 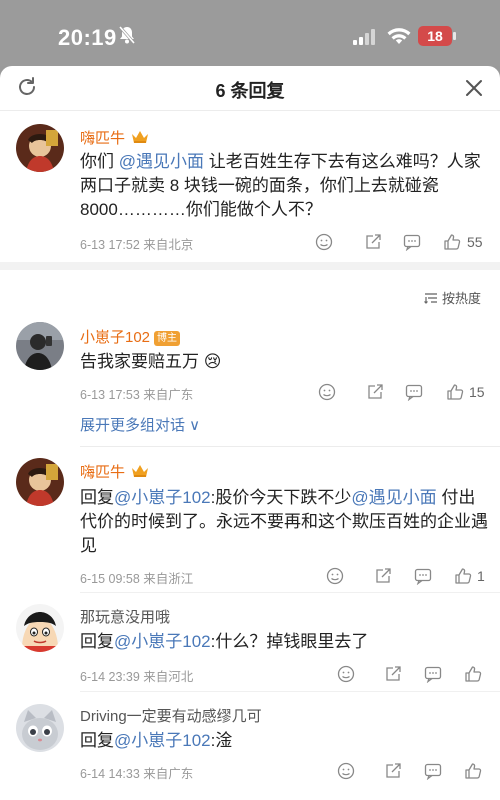 What do you see at coordinates (115, 337) in the screenshot?
I see `author-name: 小崽子102` at bounding box center [115, 337].